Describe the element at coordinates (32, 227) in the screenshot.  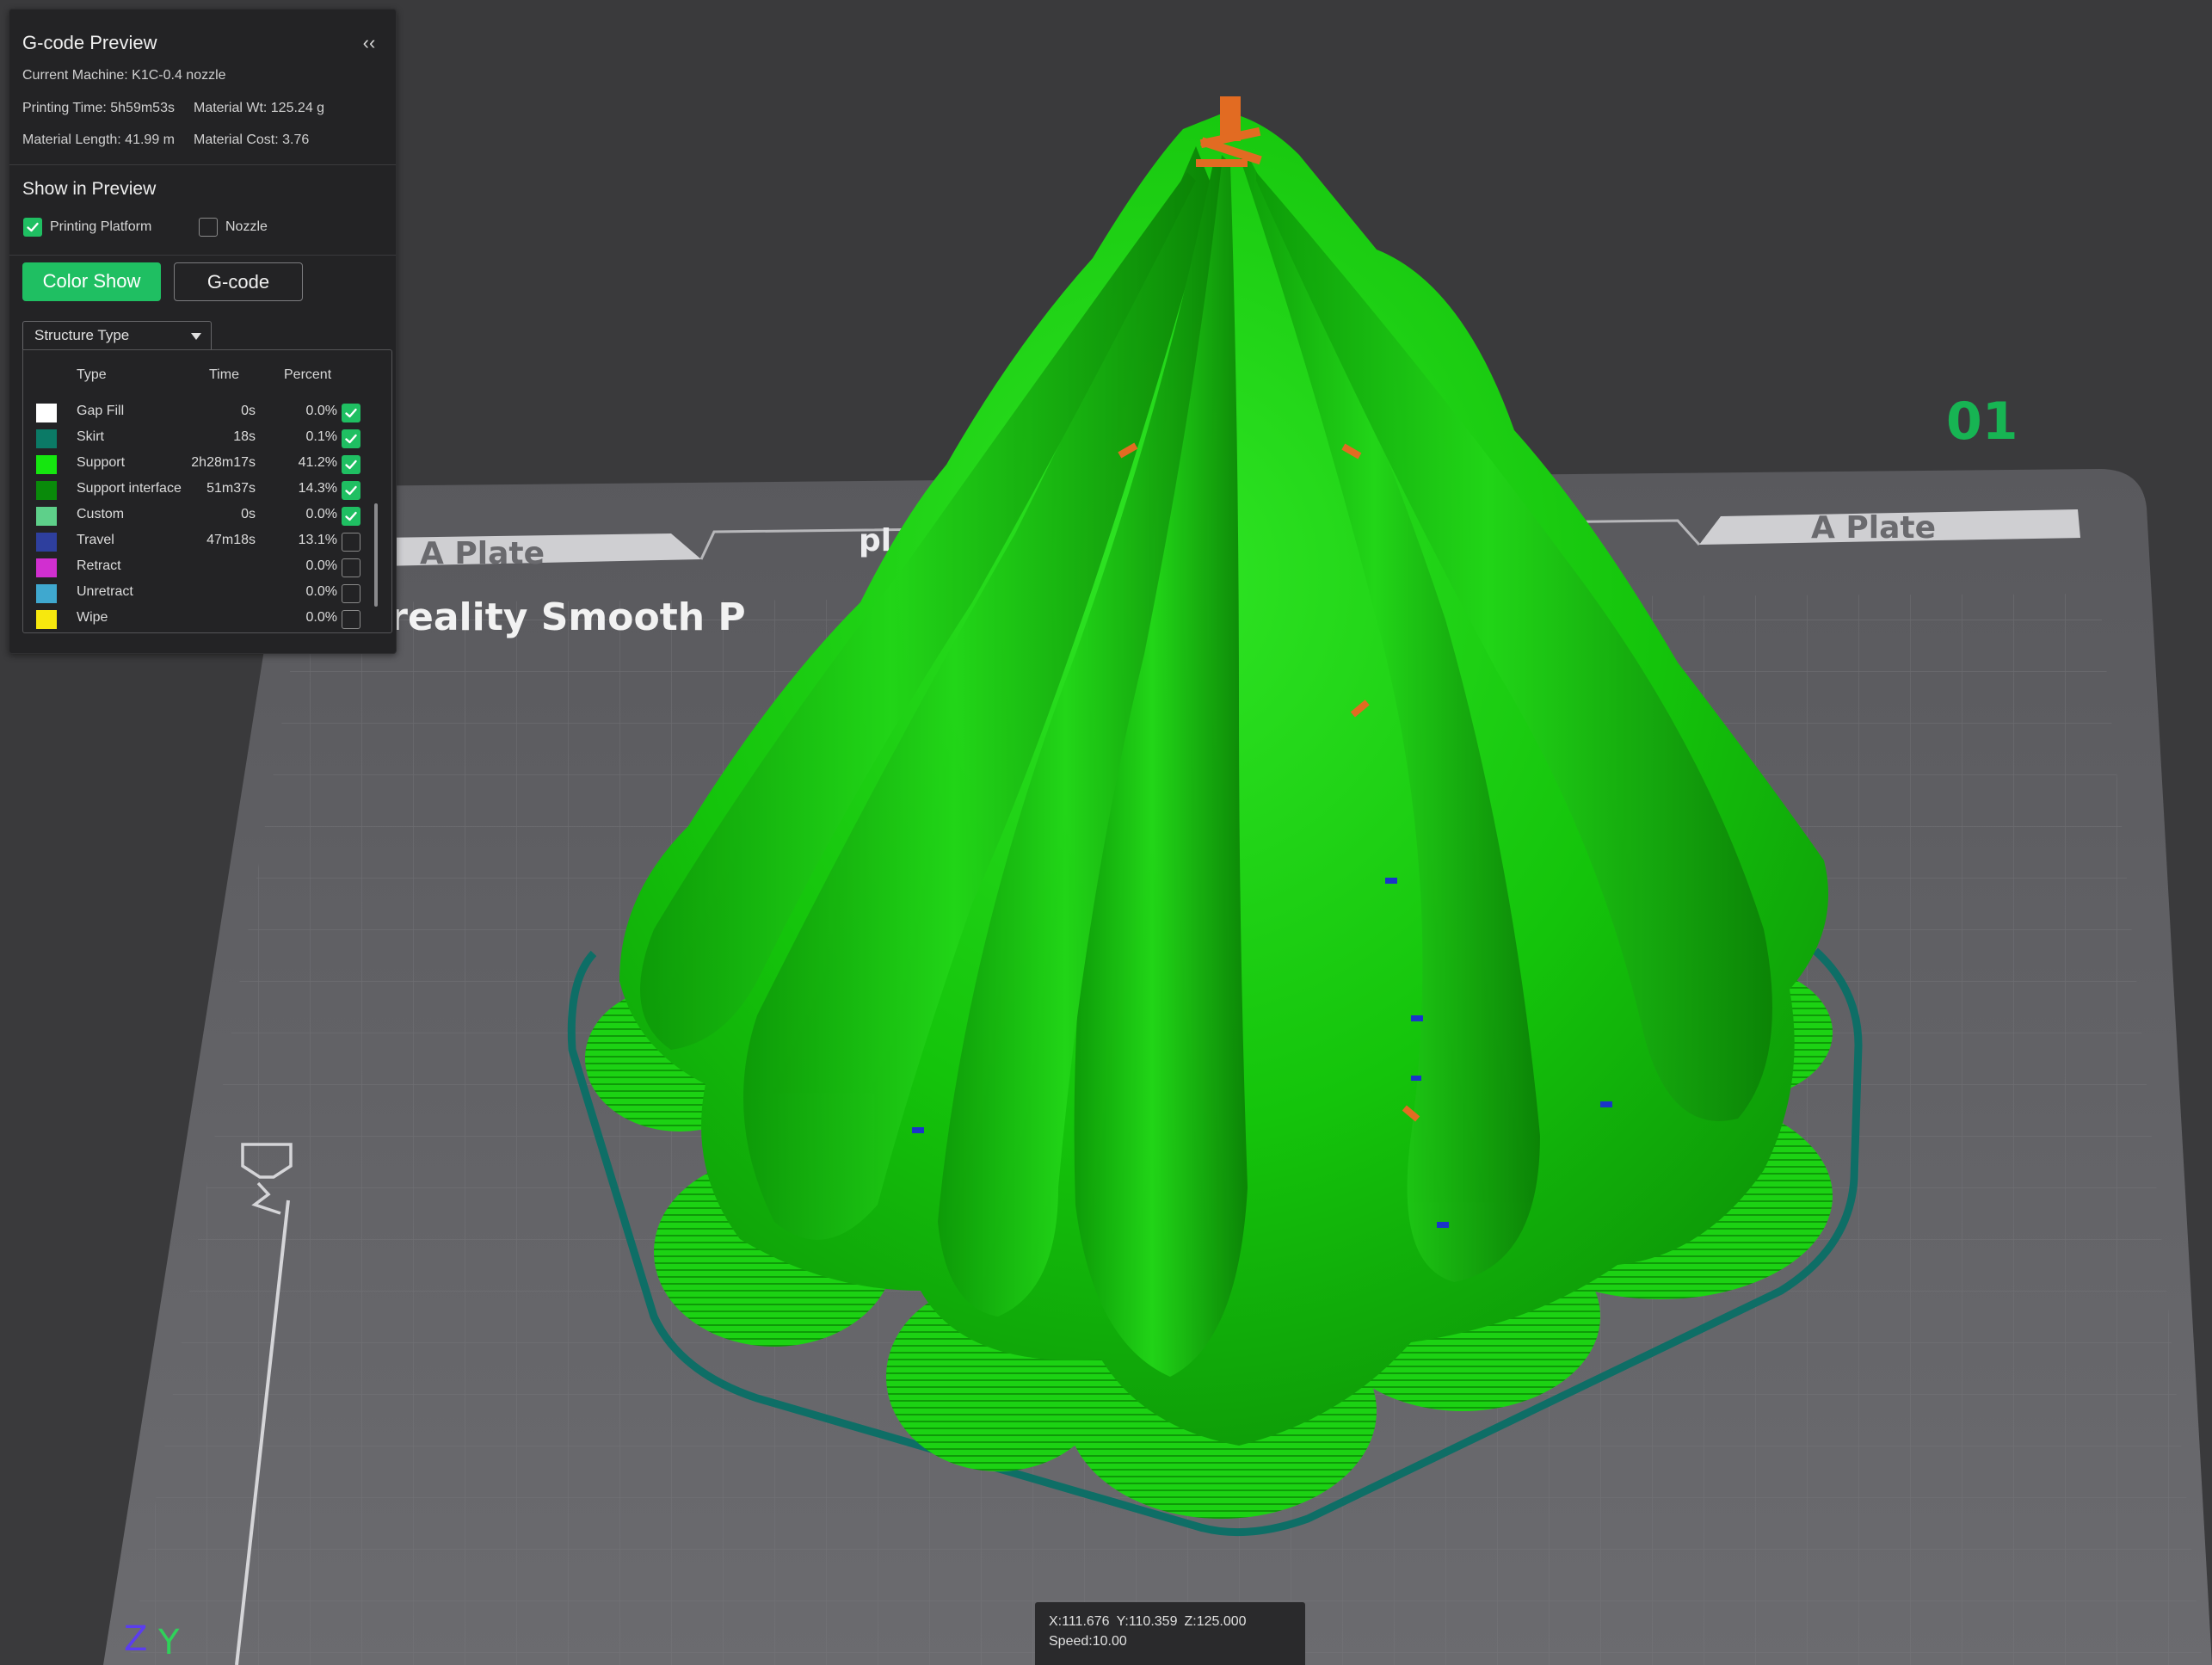
I see `checkbox-checked-icon` at that location.